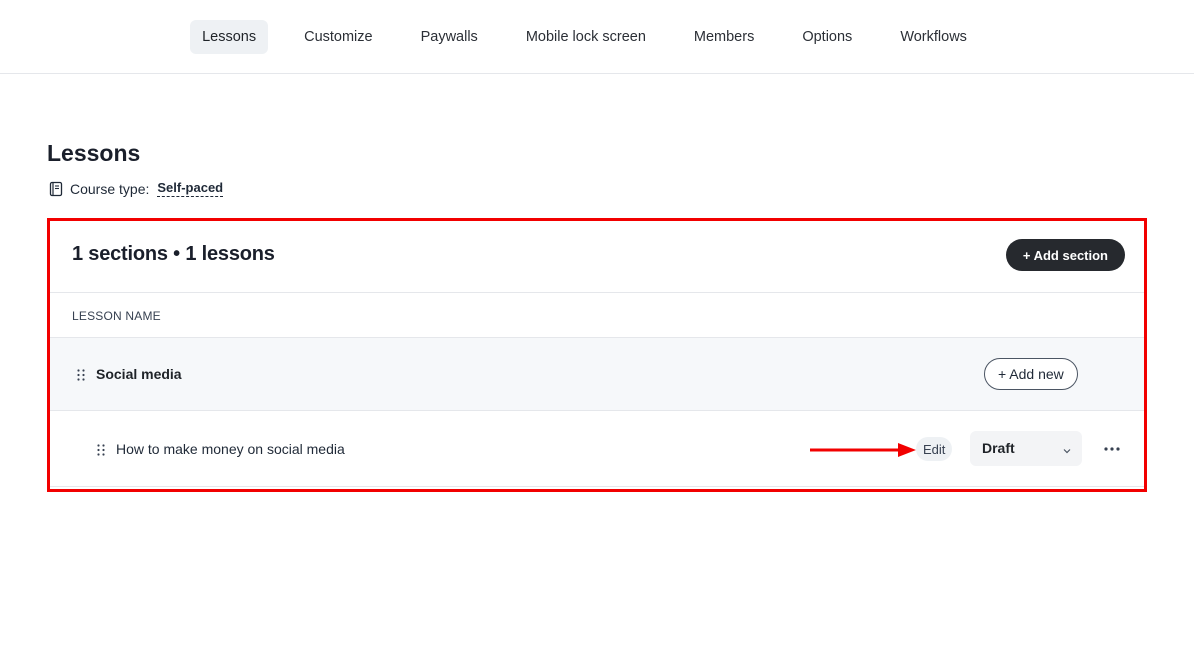  Describe the element at coordinates (933, 37) in the screenshot. I see `tab-workflows: Workflows` at that location.